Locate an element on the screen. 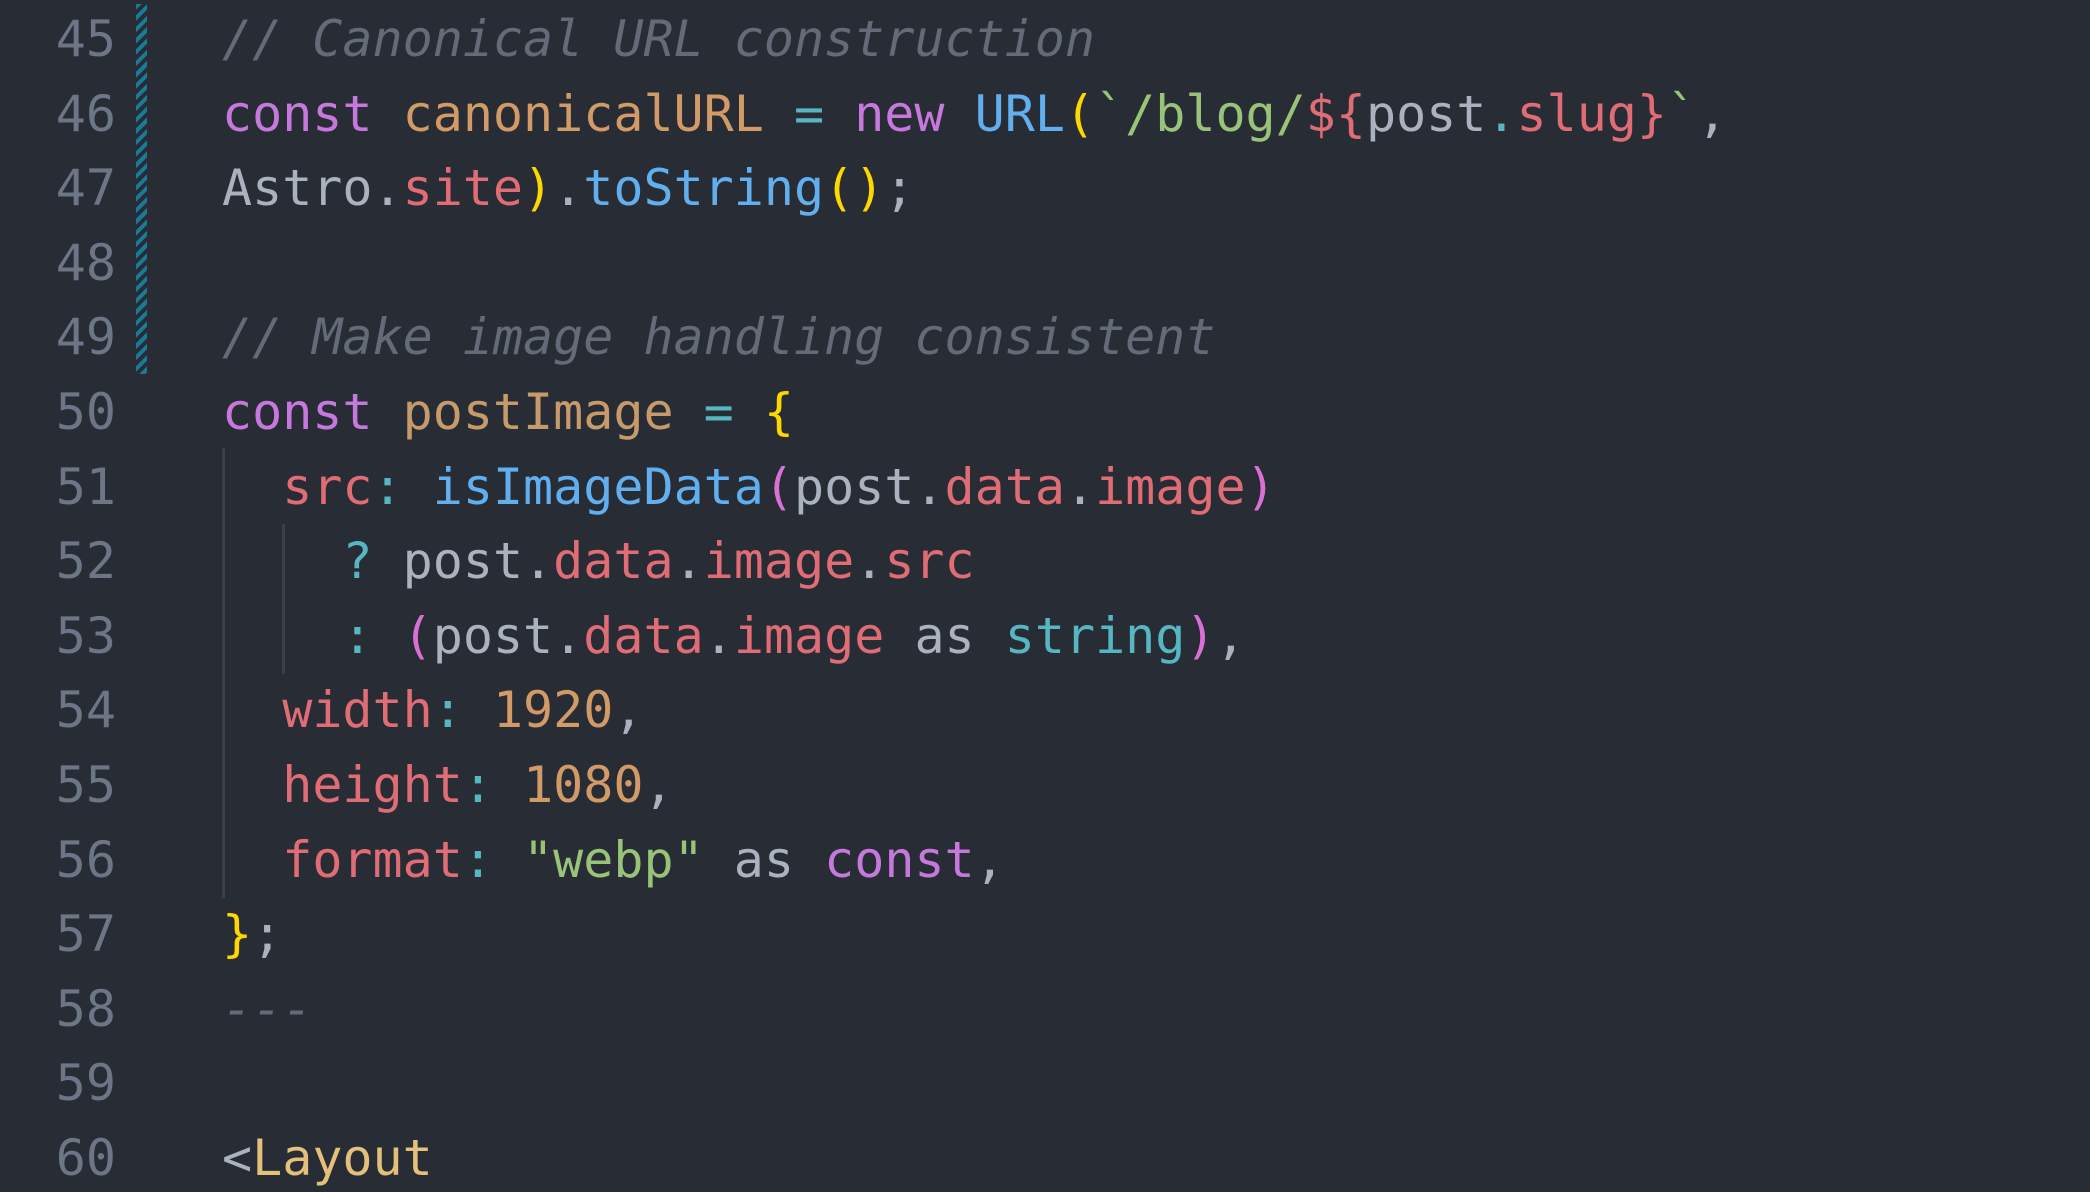 This screenshot has width=2090, height=1192. code-line: 52 ? post.data.image.src is located at coordinates (1045, 561).